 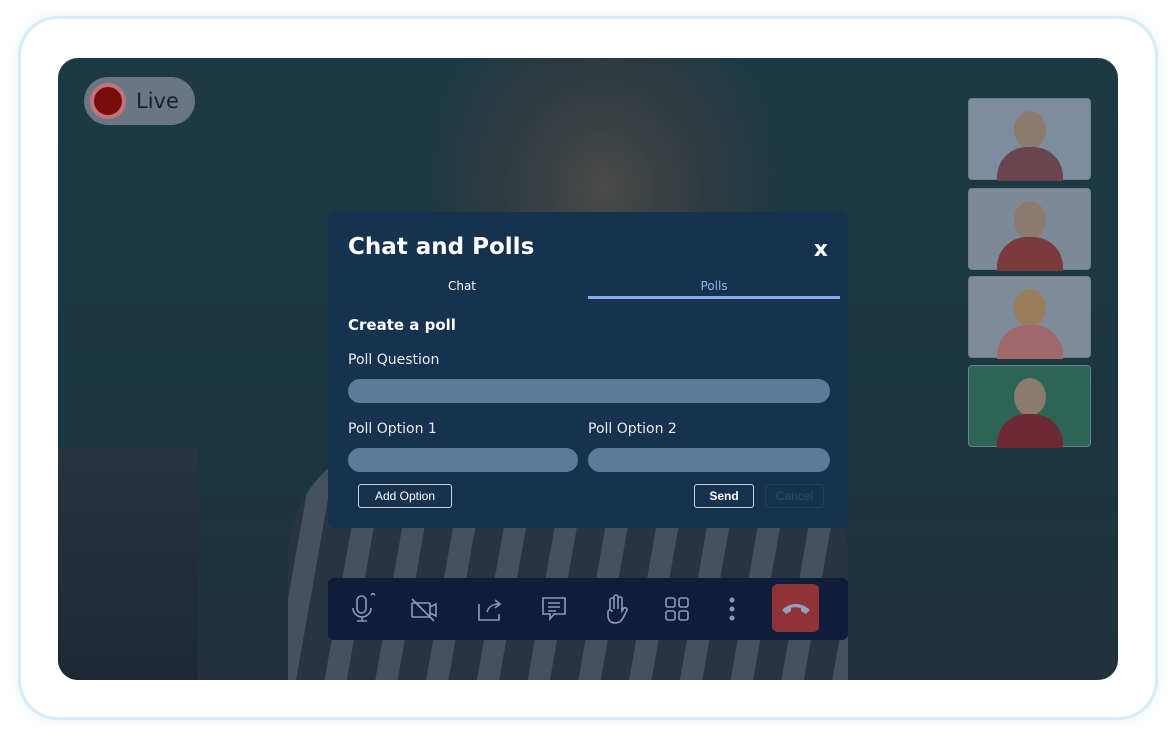 I want to click on microphone-icon, so click(x=362, y=609).